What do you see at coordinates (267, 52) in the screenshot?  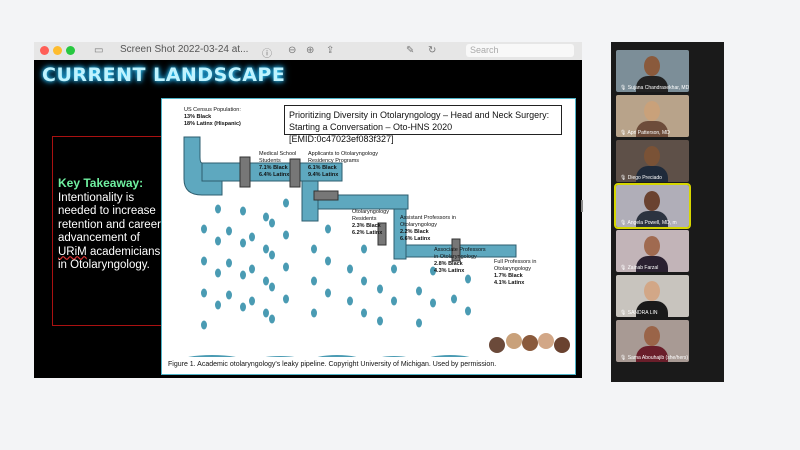 I see `info-icon: ⓘ` at bounding box center [267, 52].